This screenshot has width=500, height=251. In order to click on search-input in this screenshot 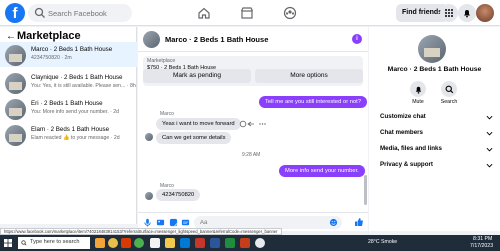, I will do `click(88, 13)`.